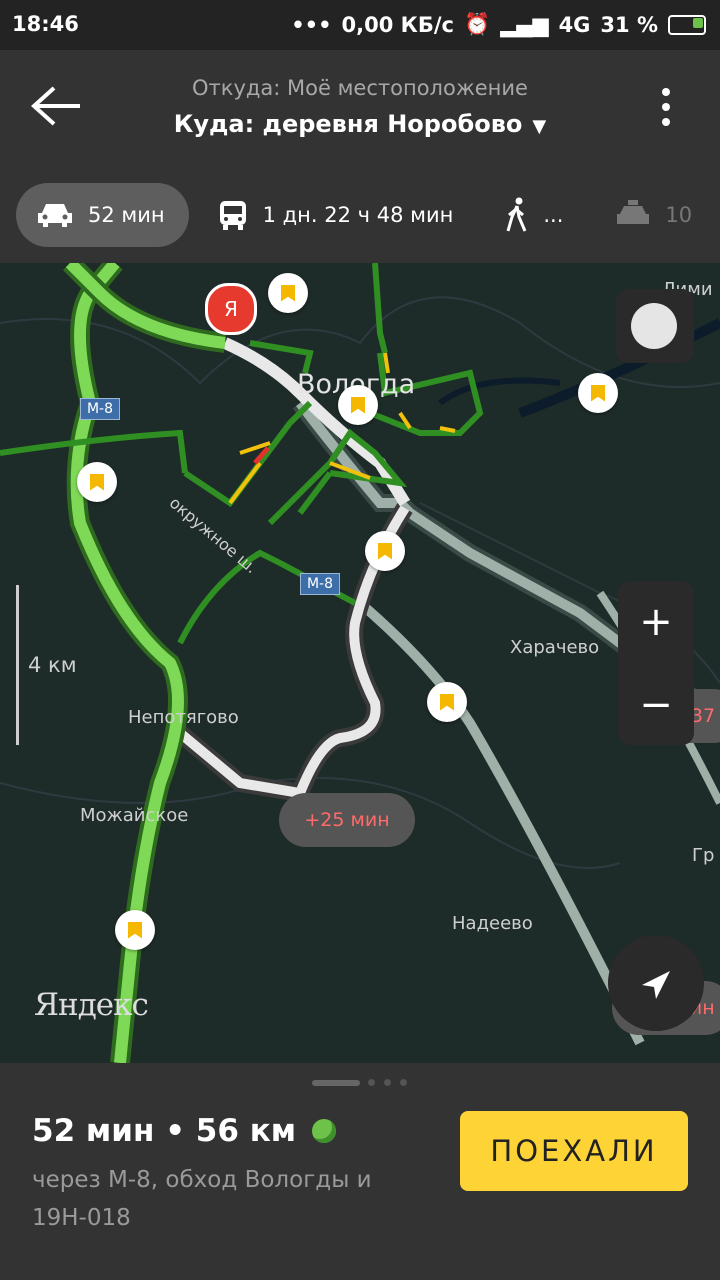 The height and width of the screenshot is (1280, 720). What do you see at coordinates (498, 24) in the screenshot?
I see `status-icons: ••• 0,00 КБ/с ⏰ ▂▄▆ 4G 31 %` at bounding box center [498, 24].